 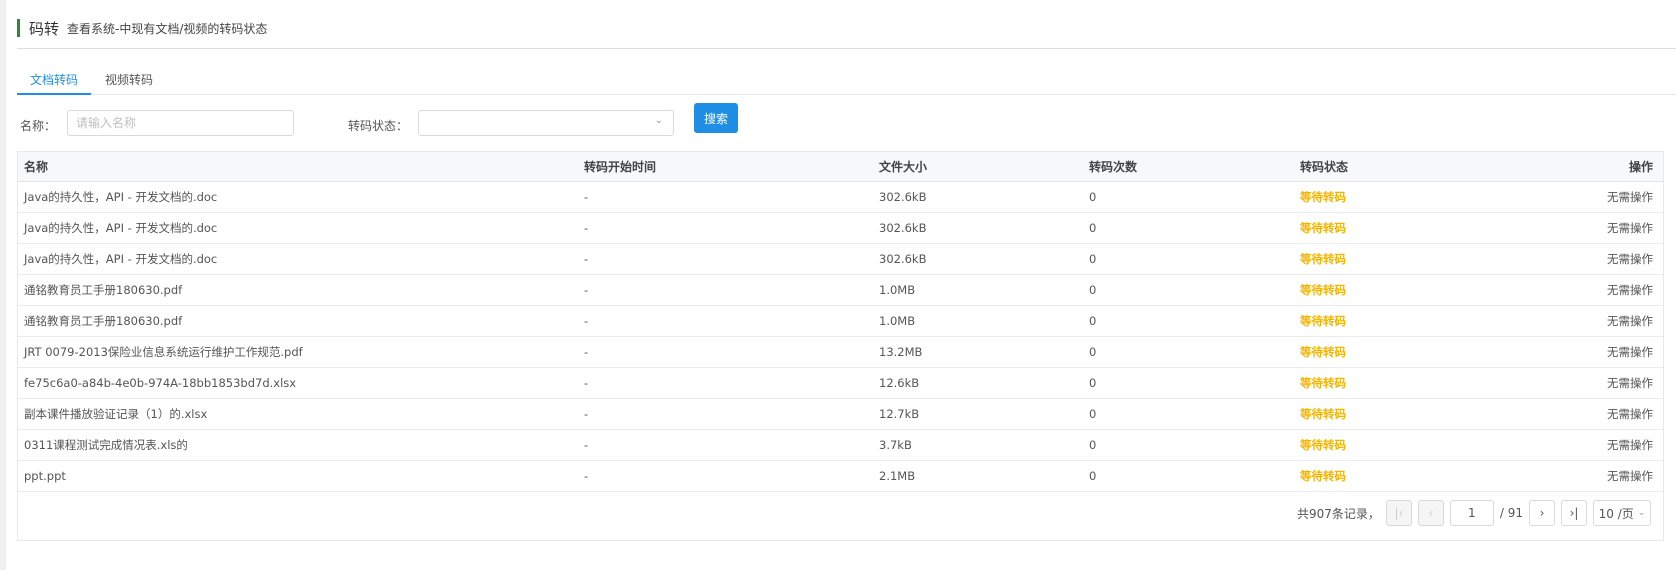 What do you see at coordinates (18, 28) in the screenshot?
I see `header-accent-bar` at bounding box center [18, 28].